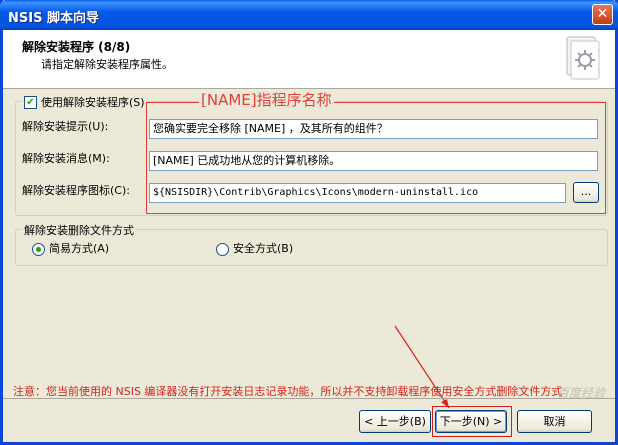 The height and width of the screenshot is (445, 618). Describe the element at coordinates (311, 244) in the screenshot. I see `delete-mode-group: 解除安装删除文件方式 简易方式(A) 安全方式(B)` at that location.